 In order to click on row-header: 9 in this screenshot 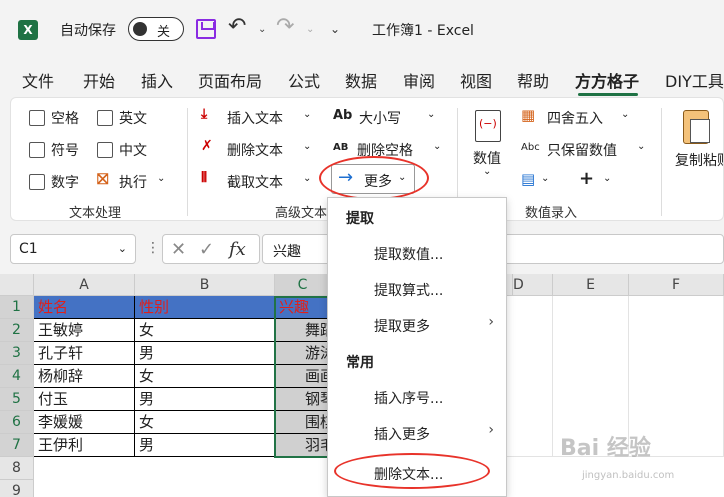, I will do `click(17, 488)`.